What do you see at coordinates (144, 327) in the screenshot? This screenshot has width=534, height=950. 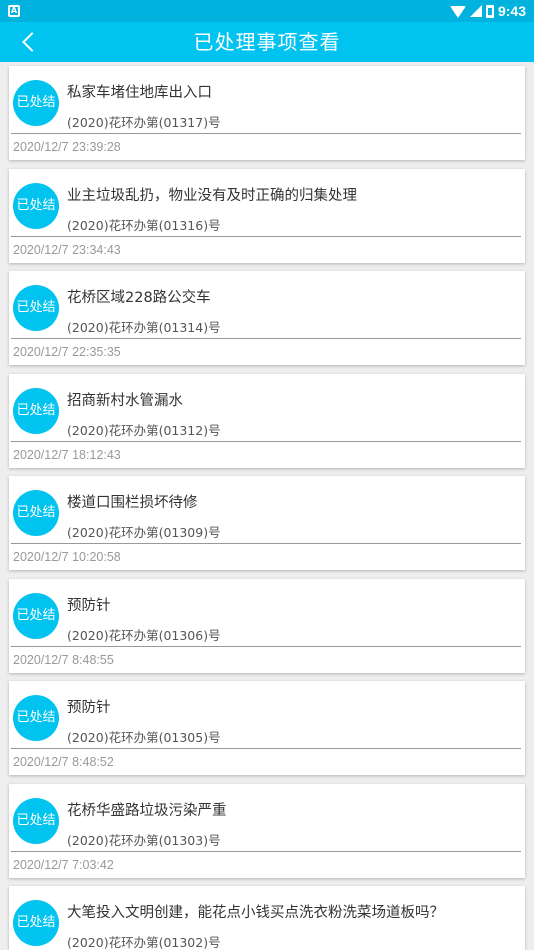 I see `item-number: (2020)花环办第(01314)号` at bounding box center [144, 327].